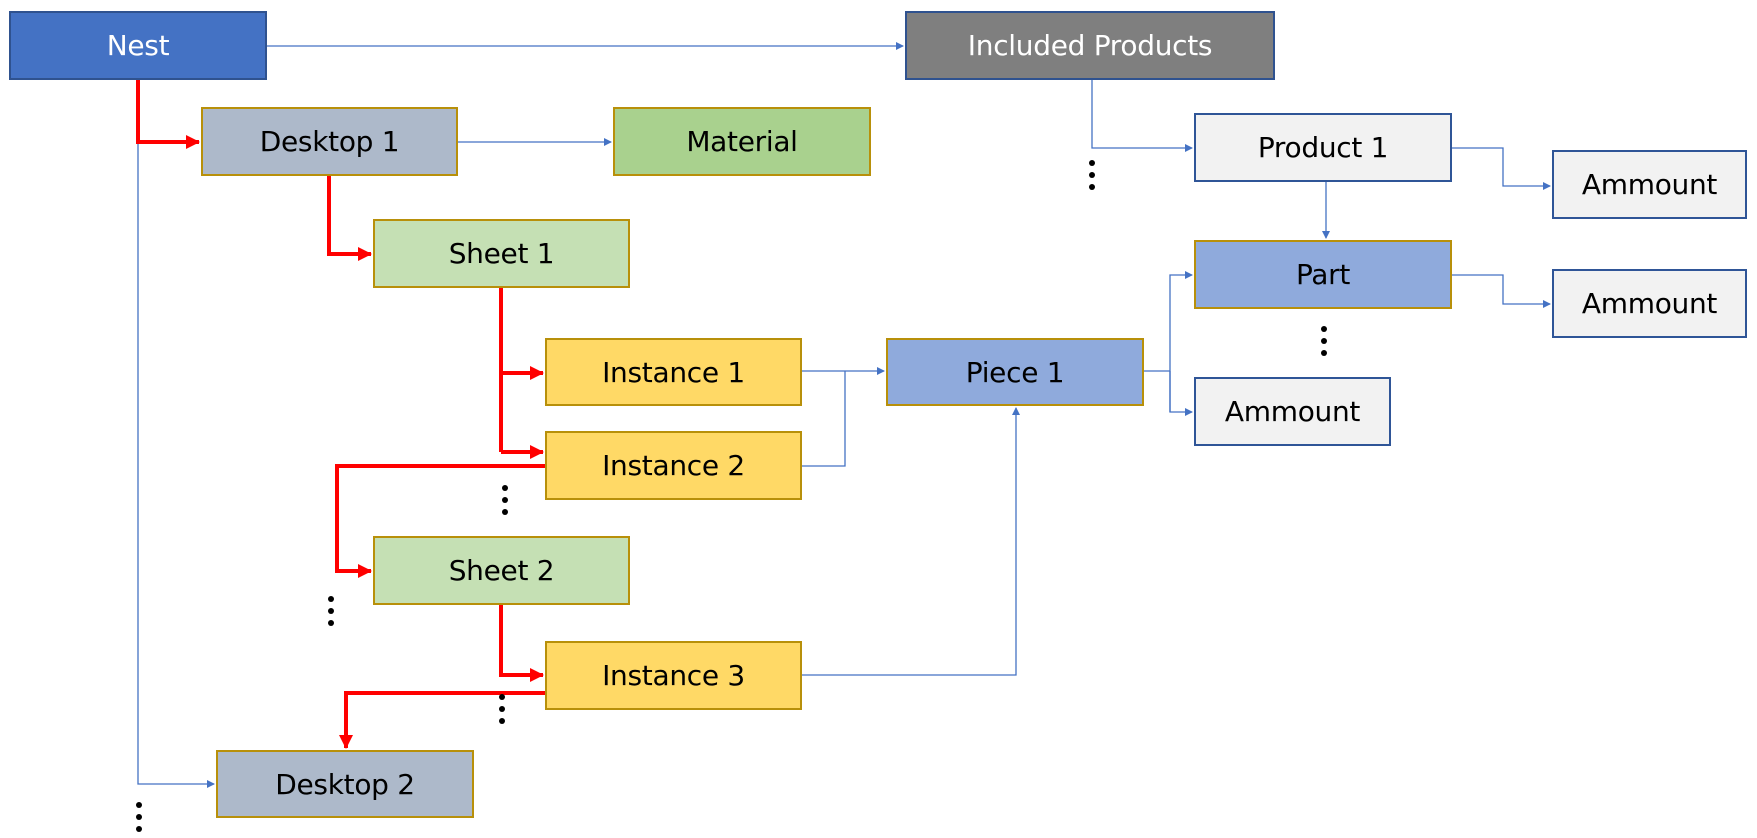 The width and height of the screenshot is (1757, 838). Describe the element at coordinates (1181, 341) in the screenshot. I see `edge-piece1-part` at that location.